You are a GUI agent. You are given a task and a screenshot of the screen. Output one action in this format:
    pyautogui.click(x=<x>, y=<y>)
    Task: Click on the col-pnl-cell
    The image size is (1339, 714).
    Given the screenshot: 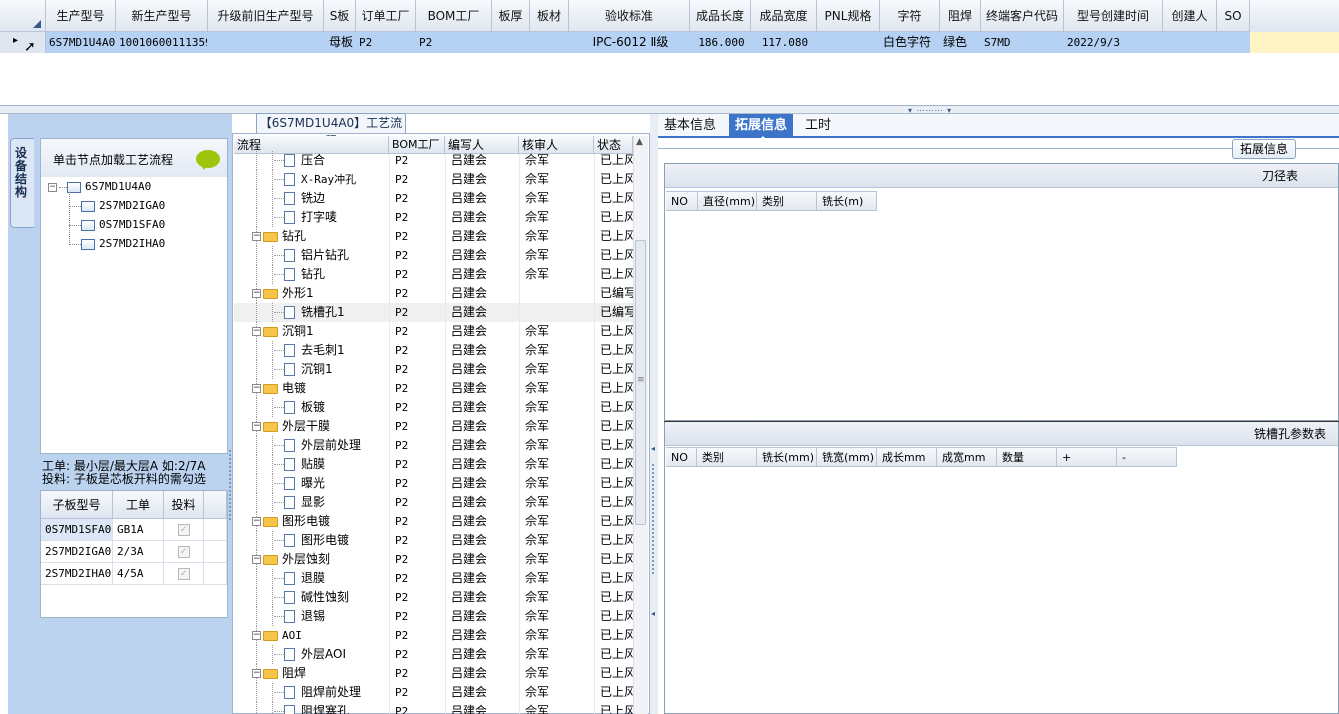 What is the action you would take?
    pyautogui.click(x=848, y=42)
    